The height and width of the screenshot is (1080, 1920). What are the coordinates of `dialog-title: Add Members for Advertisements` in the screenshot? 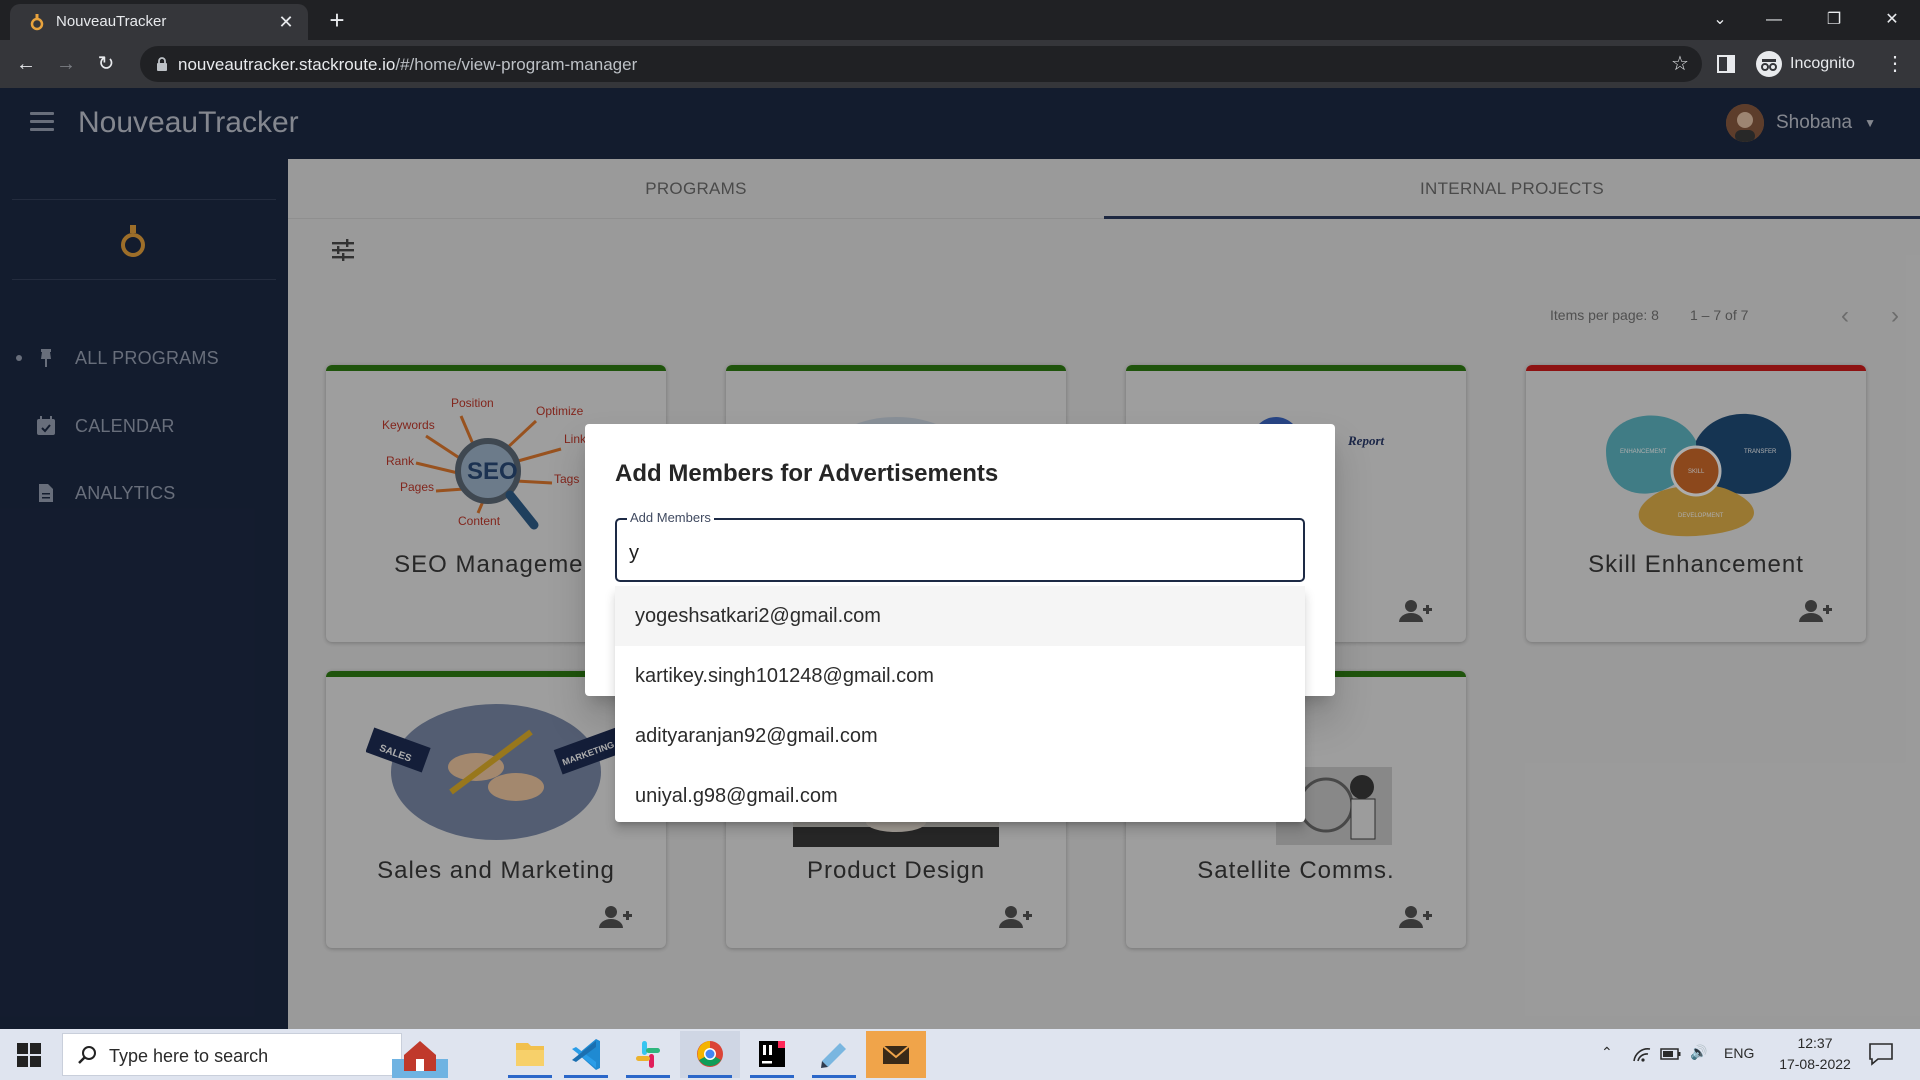 It's located at (807, 473).